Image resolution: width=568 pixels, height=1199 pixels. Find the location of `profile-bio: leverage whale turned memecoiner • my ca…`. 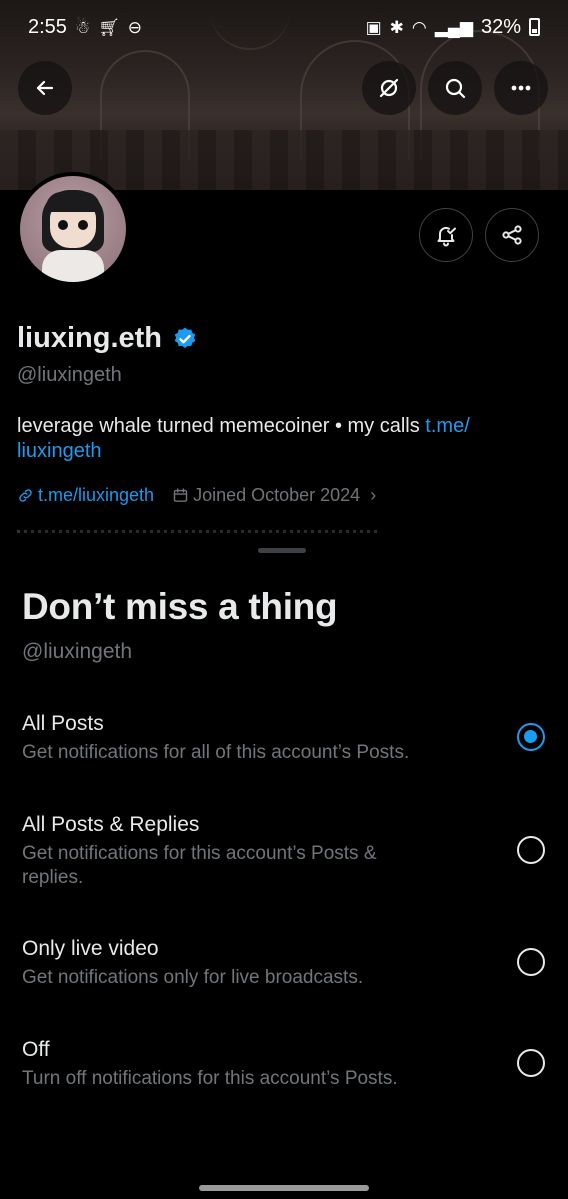

profile-bio: leverage whale turned memecoiner • my ca… is located at coordinates (277, 439).